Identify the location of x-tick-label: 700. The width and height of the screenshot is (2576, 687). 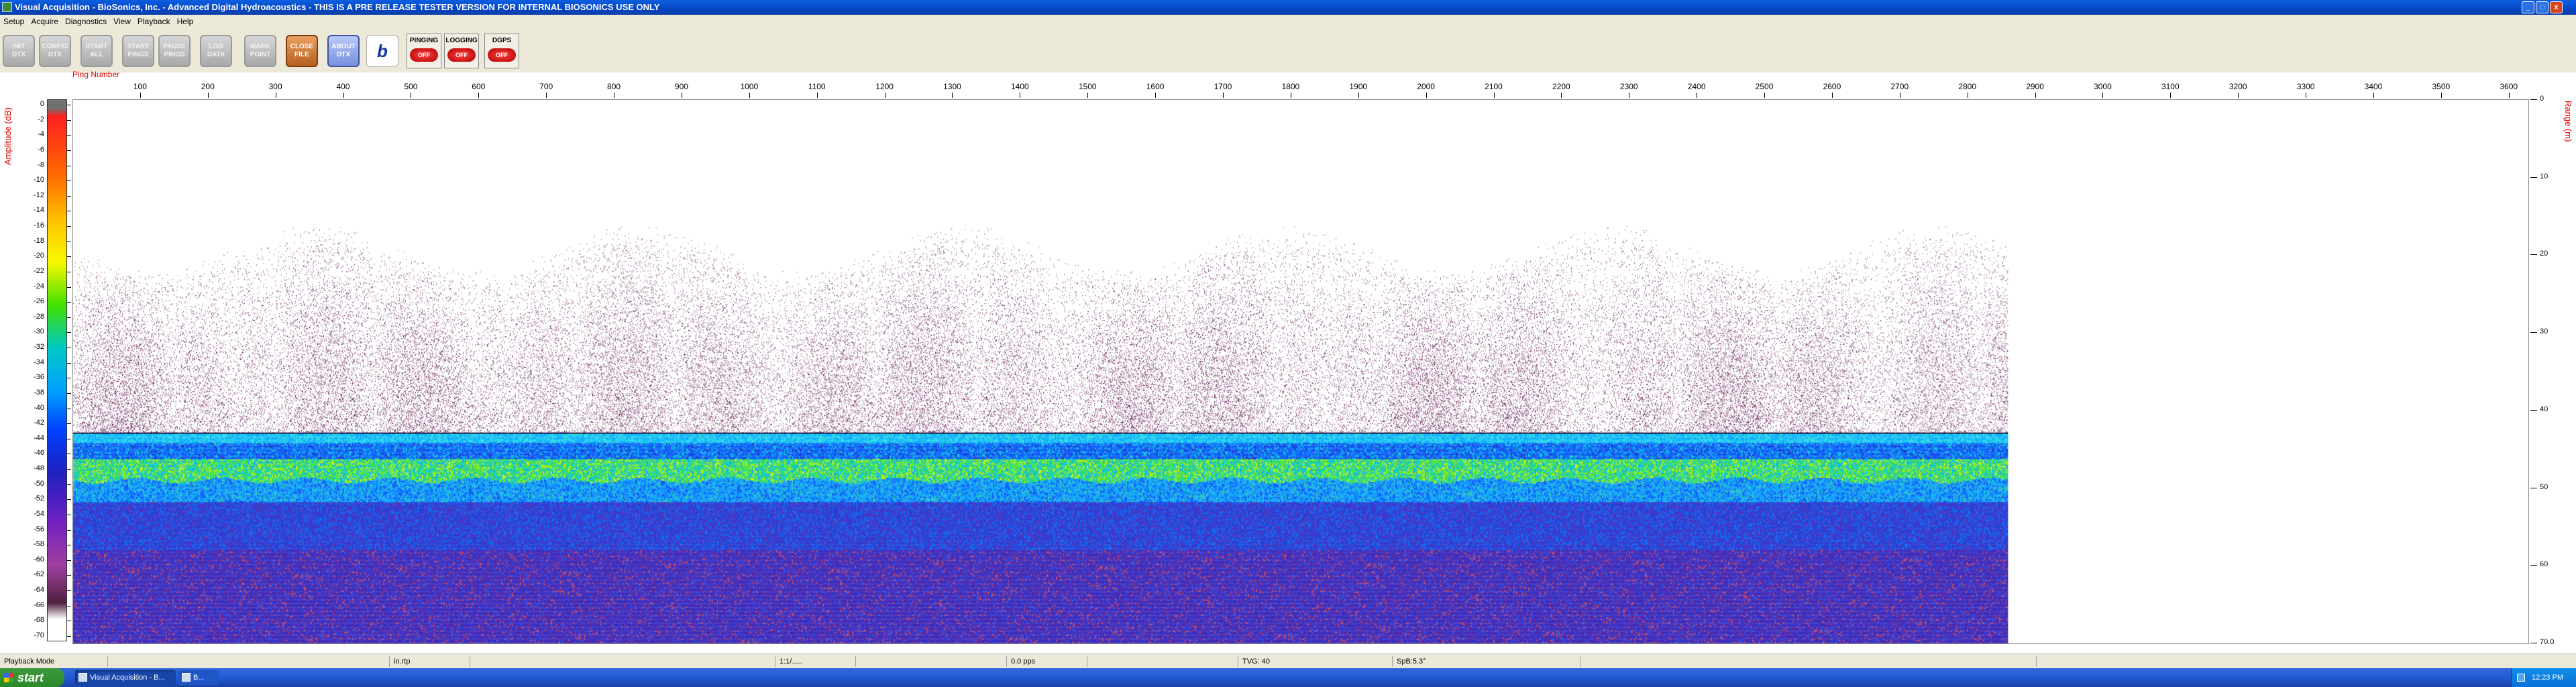
(546, 86).